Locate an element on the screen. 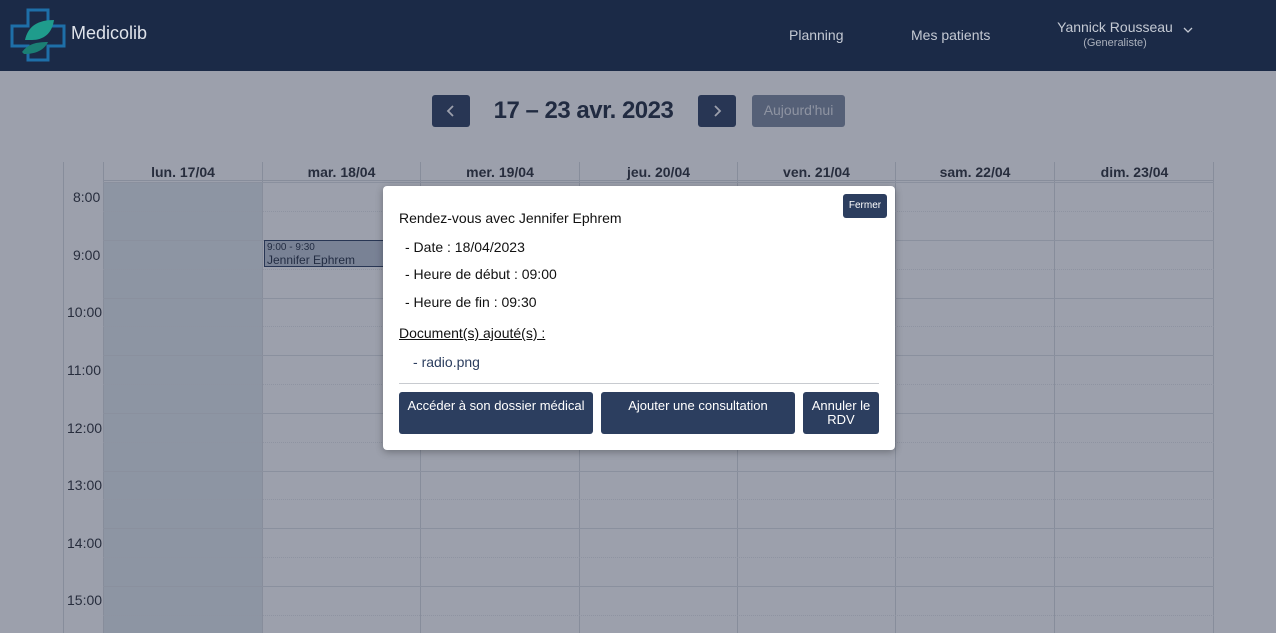  appointment-start-time: - Heure de début : 09:00 is located at coordinates (481, 274).